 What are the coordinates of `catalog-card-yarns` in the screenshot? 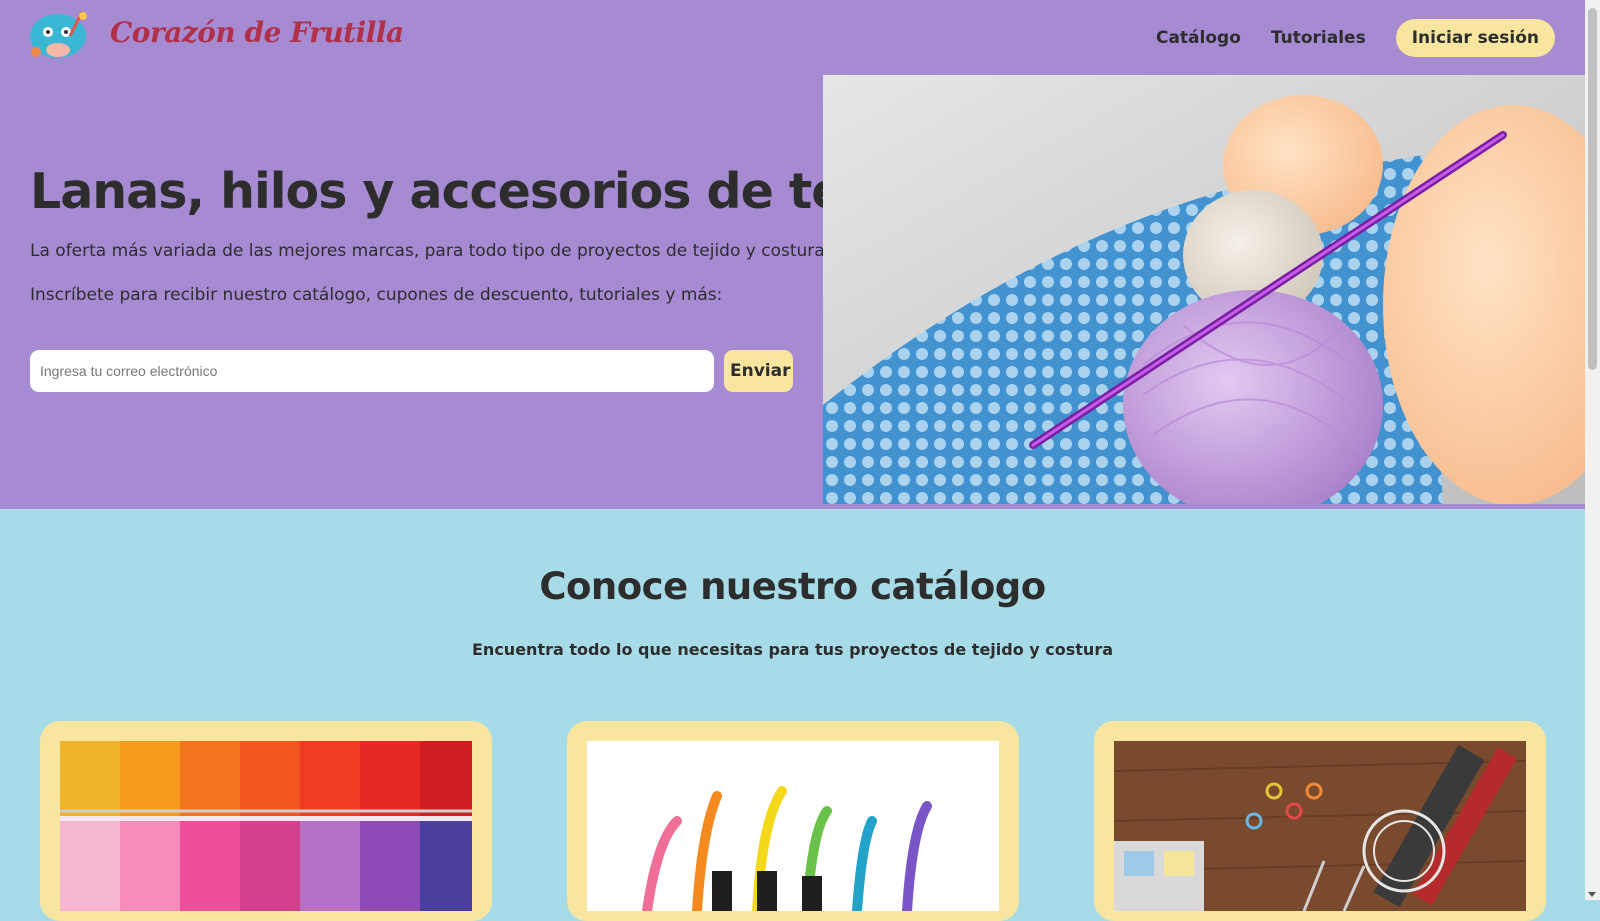 It's located at (266, 821).